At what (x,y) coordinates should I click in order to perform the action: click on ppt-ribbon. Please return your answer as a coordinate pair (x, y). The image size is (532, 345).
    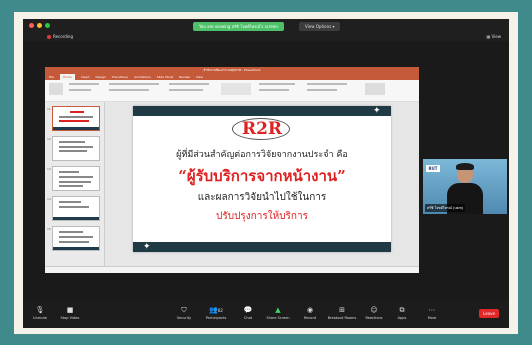
    Looking at the image, I should click on (232, 91).